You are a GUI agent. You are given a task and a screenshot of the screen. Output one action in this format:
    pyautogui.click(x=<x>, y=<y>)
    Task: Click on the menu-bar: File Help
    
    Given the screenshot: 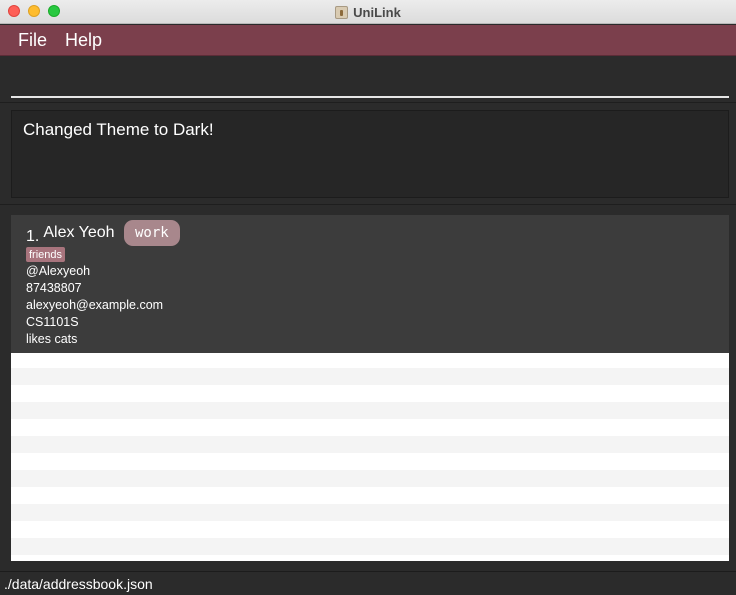 What is the action you would take?
    pyautogui.click(x=368, y=40)
    